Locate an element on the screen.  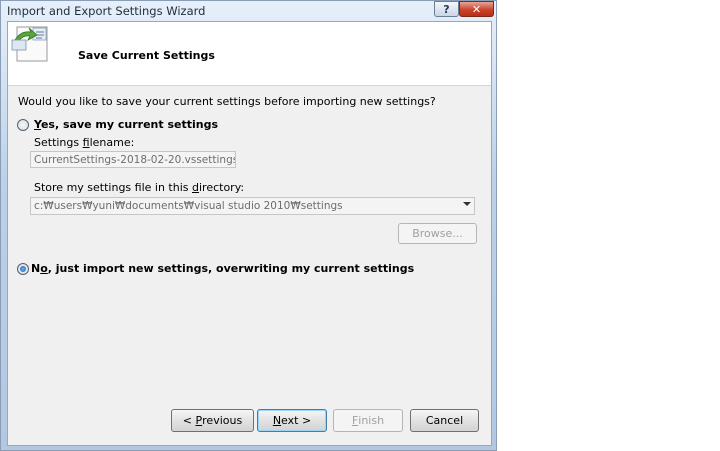
filename-label-mnemonic: f is located at coordinates (86, 142).